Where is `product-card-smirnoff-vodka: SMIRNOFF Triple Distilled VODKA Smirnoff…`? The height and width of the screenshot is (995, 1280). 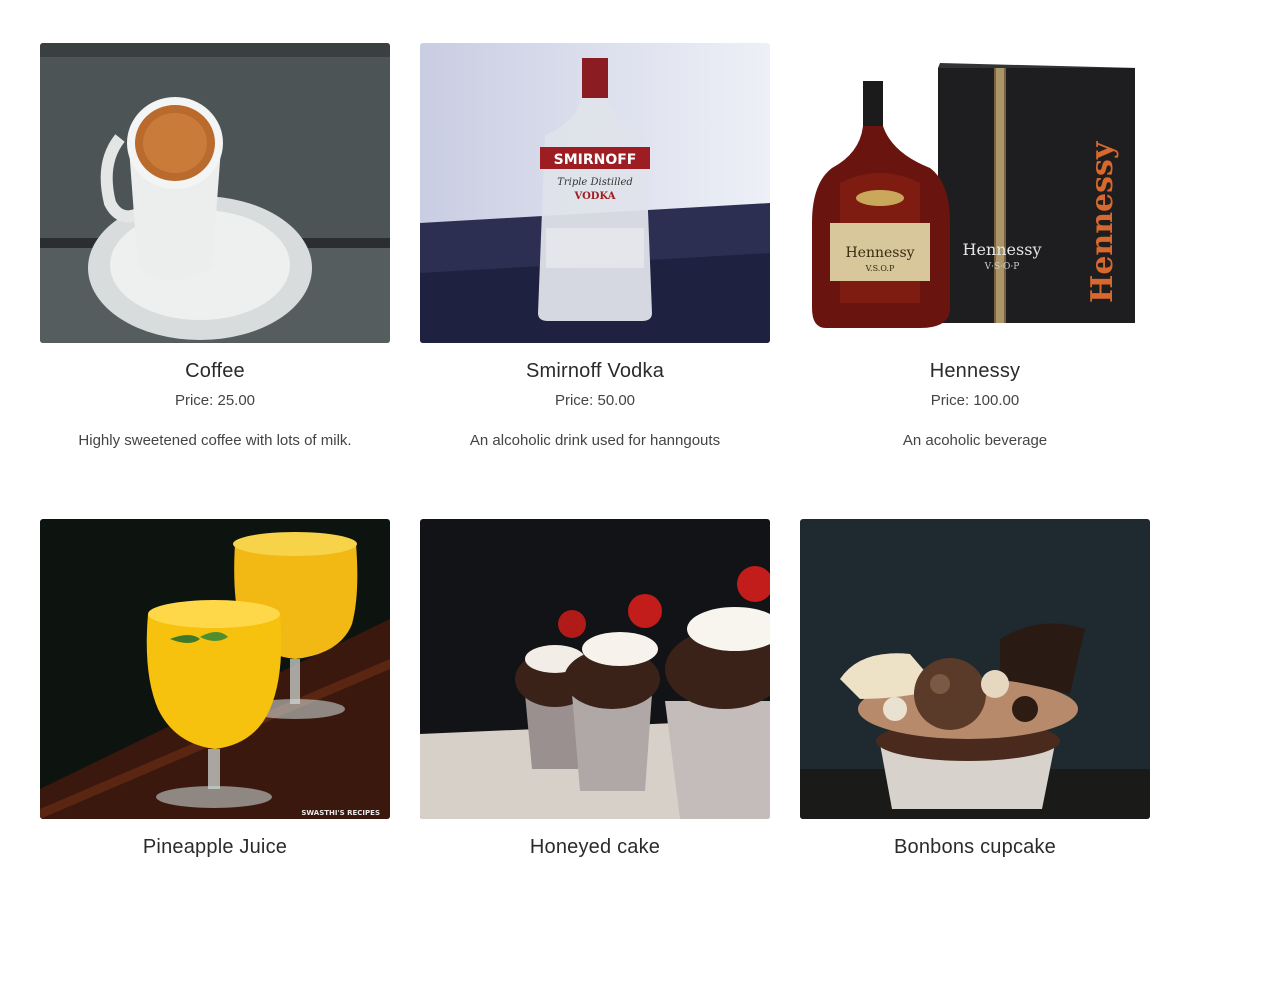
product-card-smirnoff-vodka: SMIRNOFF Triple Distilled VODKA Smirnoff… is located at coordinates (595, 281).